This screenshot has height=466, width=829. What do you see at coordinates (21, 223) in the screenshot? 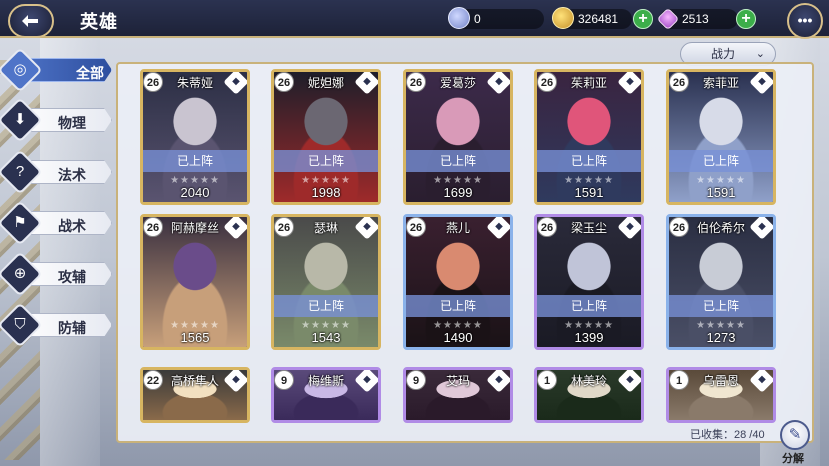
I see `tactic-icon: ⚑` at bounding box center [21, 223].